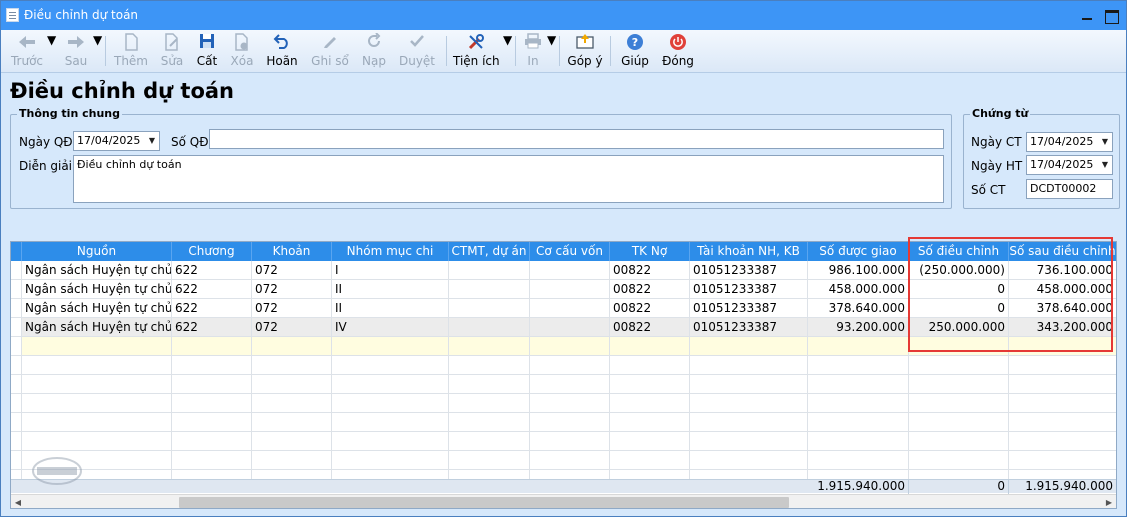  Describe the element at coordinates (1062, 251) in the screenshot. I see `column-header: Số sau điều chỉnh` at that location.